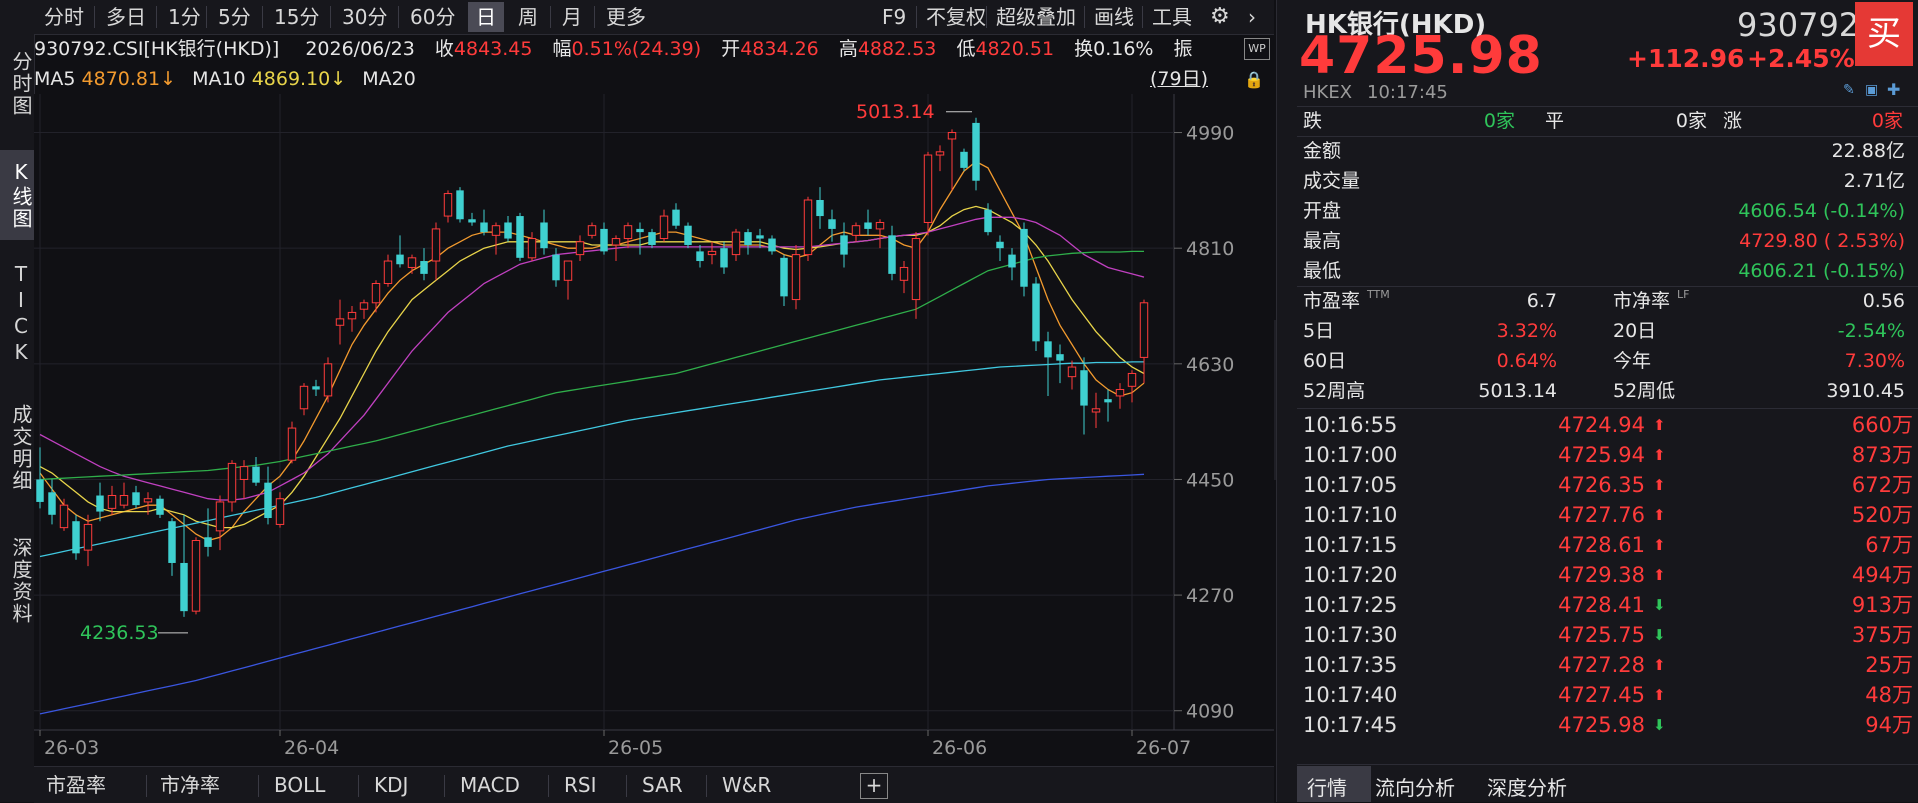  What do you see at coordinates (874, 786) in the screenshot?
I see `add-indicator-button: +` at bounding box center [874, 786].